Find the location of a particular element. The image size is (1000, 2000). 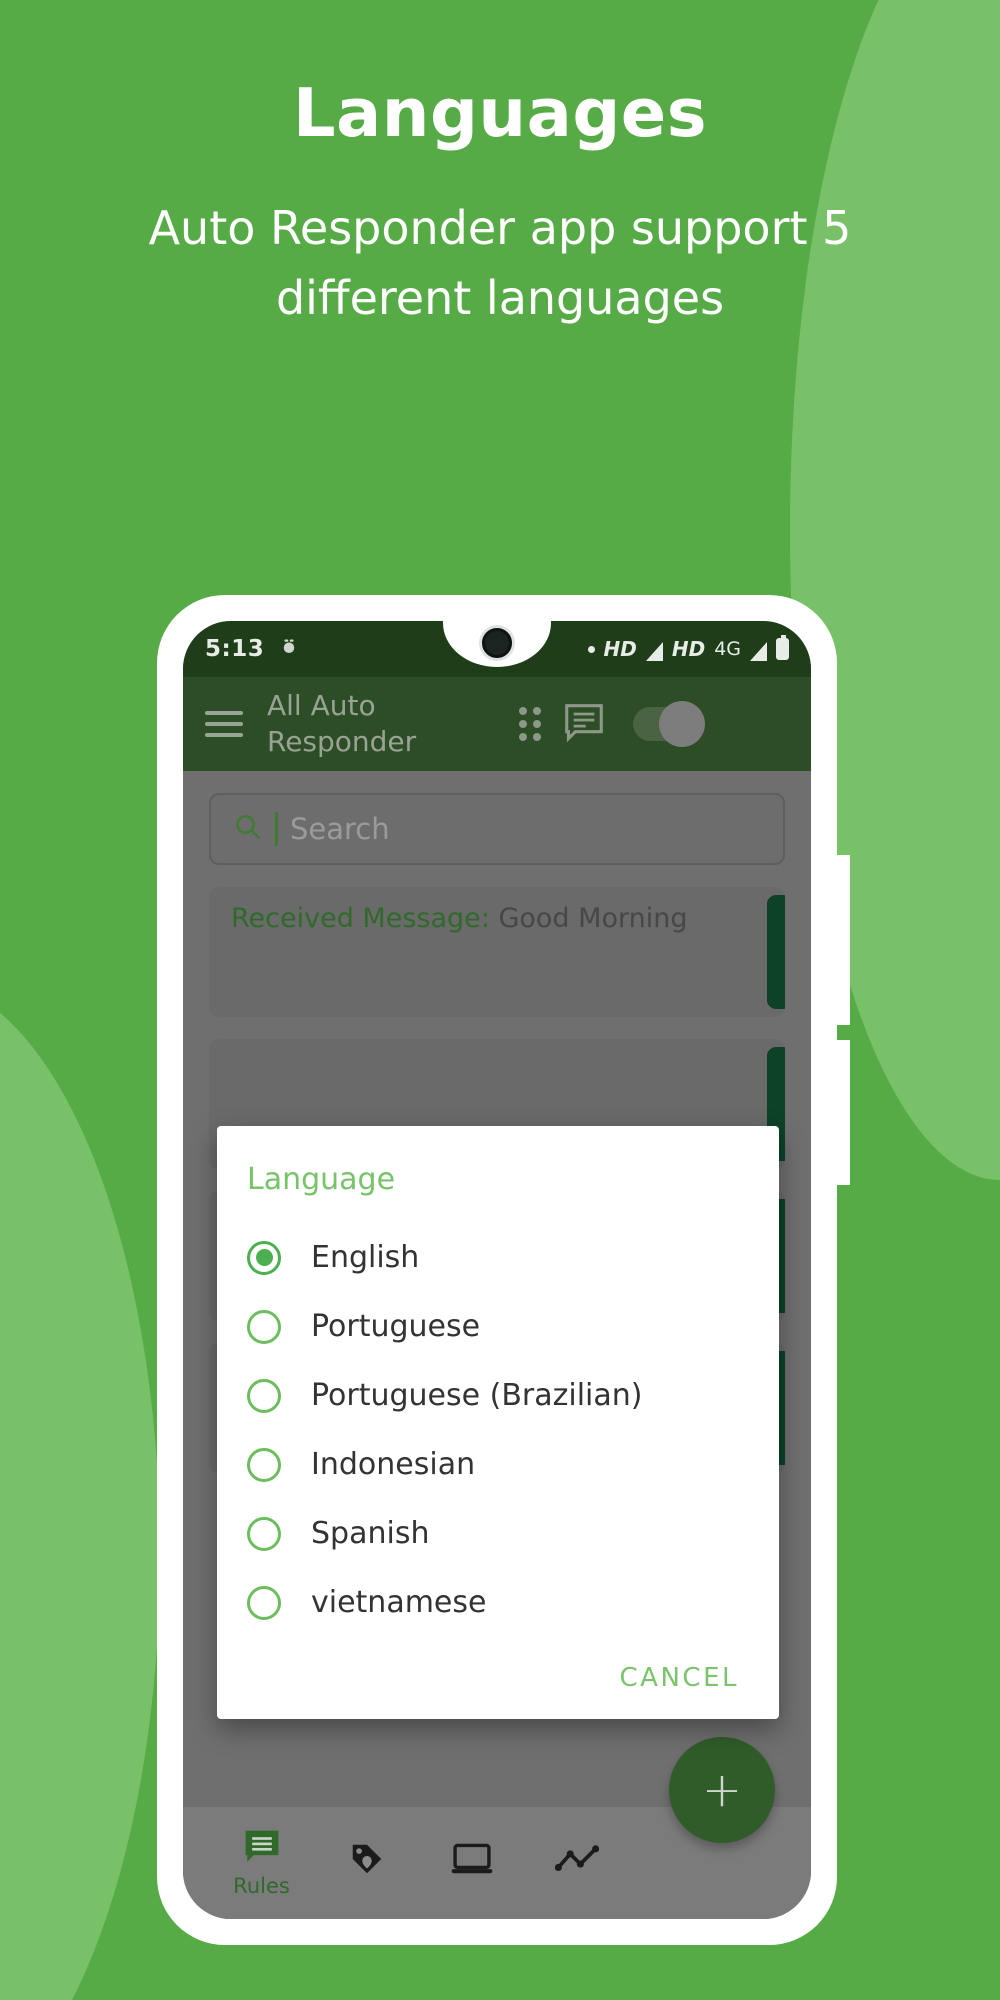

option-label: Indonesian is located at coordinates (393, 1464).